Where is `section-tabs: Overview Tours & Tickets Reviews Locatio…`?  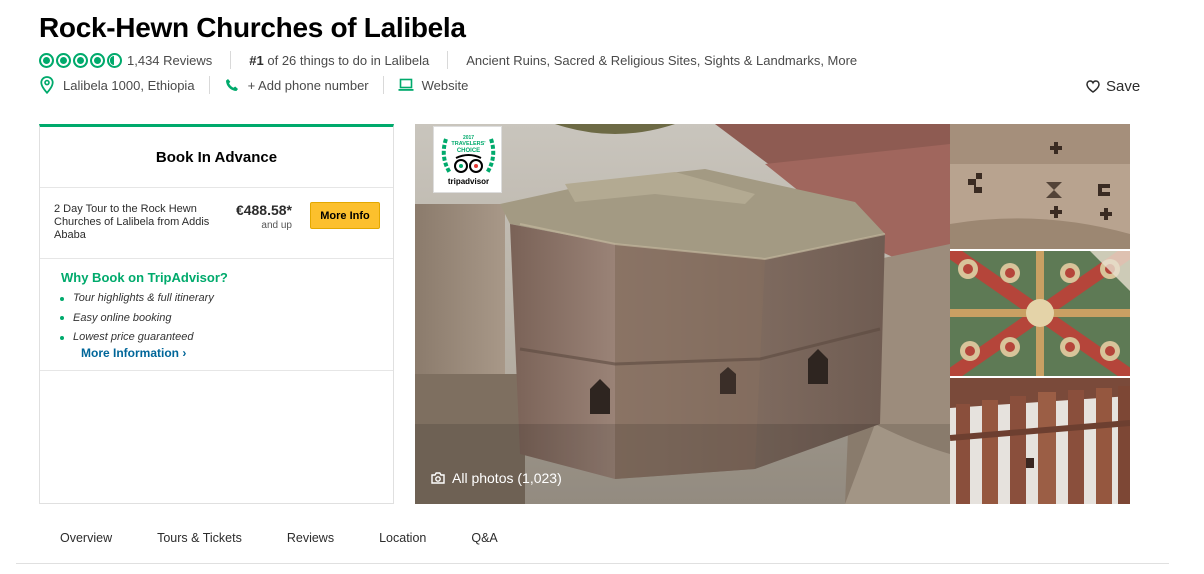
section-tabs: Overview Tours & Tickets Reviews Locatio… is located at coordinates (592, 544).